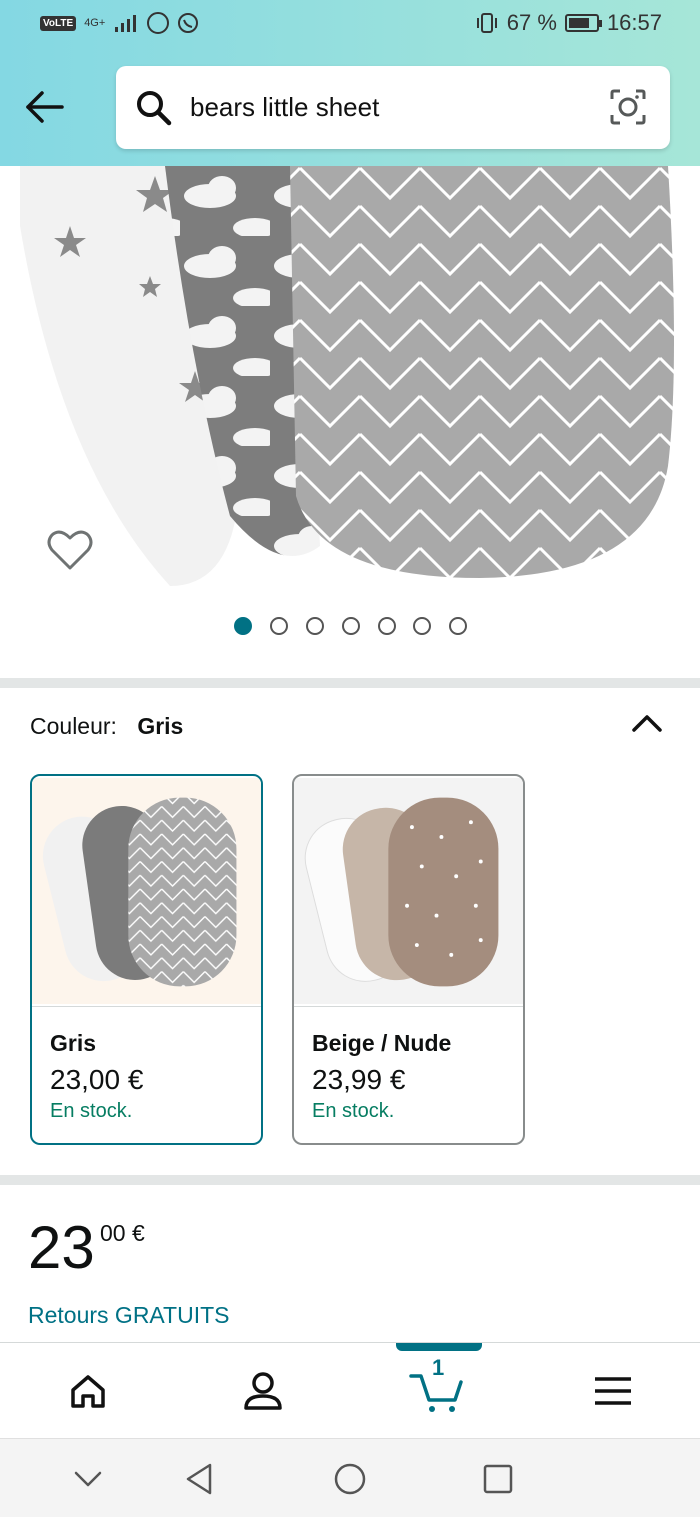 This screenshot has width=700, height=1517. I want to click on color-option-beige: Beige / Nude 23,99 € En stock., so click(408, 959).